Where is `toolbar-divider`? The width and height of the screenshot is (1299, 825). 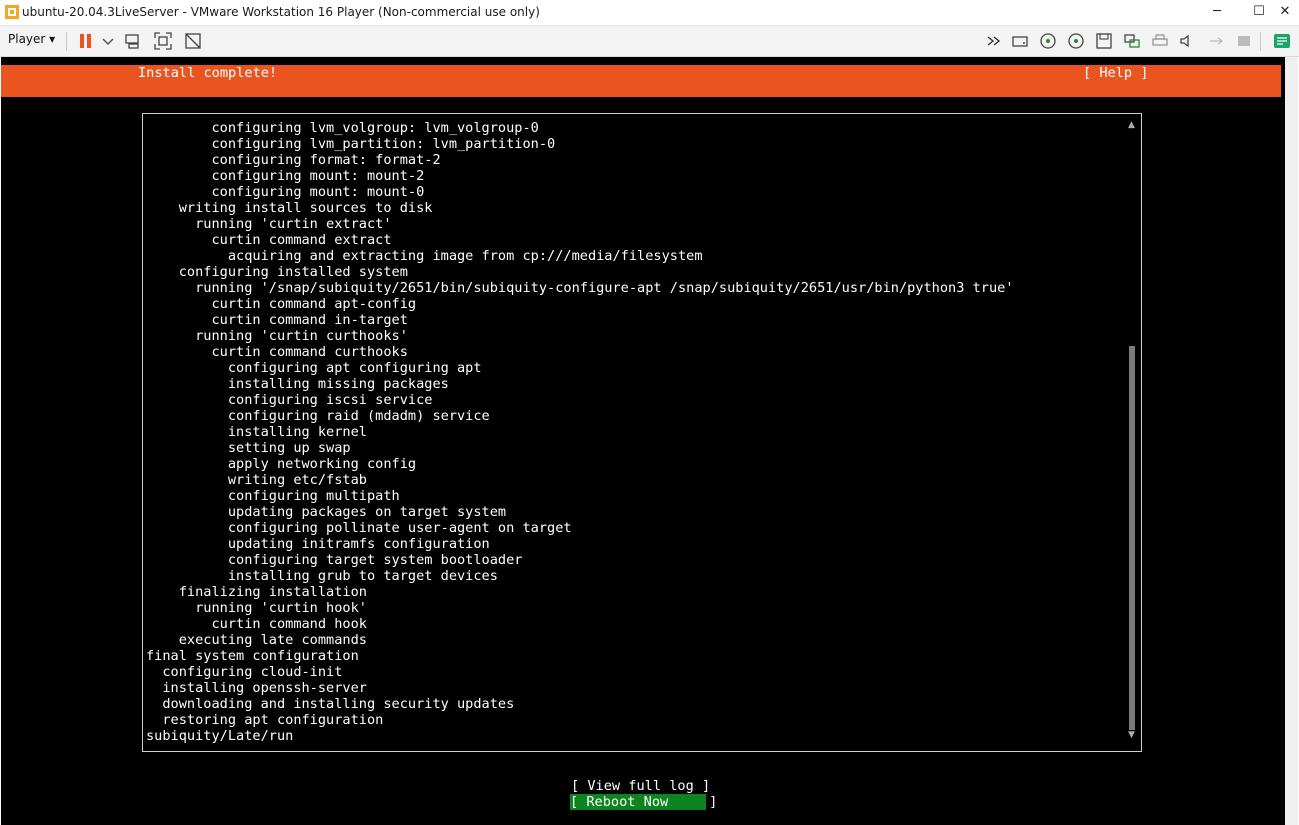
toolbar-divider is located at coordinates (66, 41).